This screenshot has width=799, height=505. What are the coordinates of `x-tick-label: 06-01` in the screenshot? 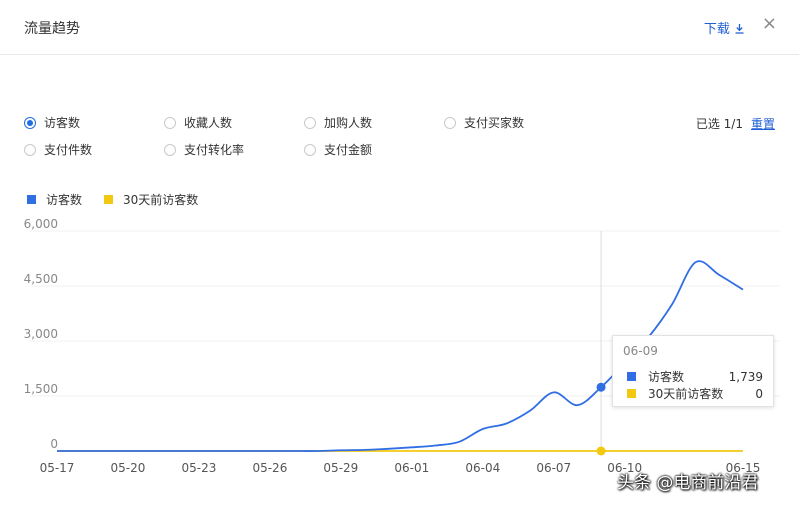 It's located at (411, 468).